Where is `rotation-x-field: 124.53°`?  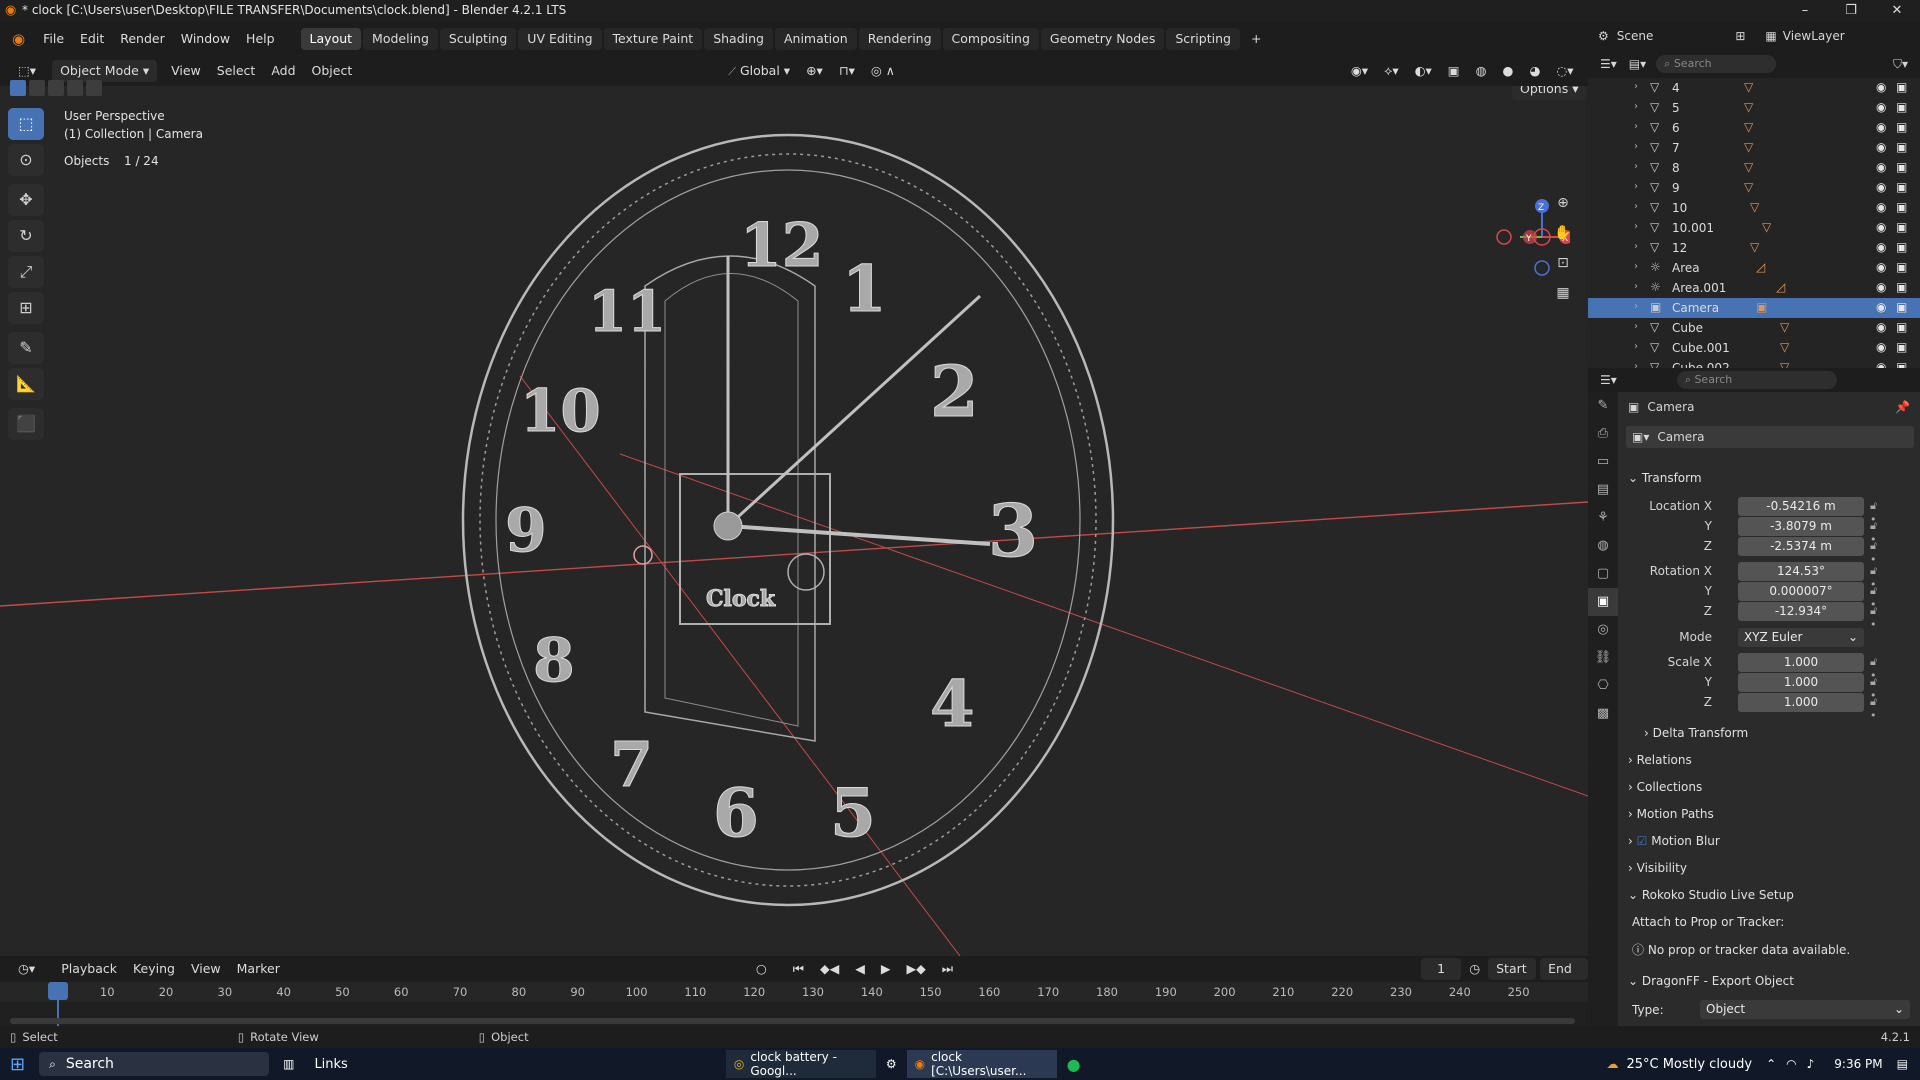
rotation-x-field: 124.53° is located at coordinates (1801, 571).